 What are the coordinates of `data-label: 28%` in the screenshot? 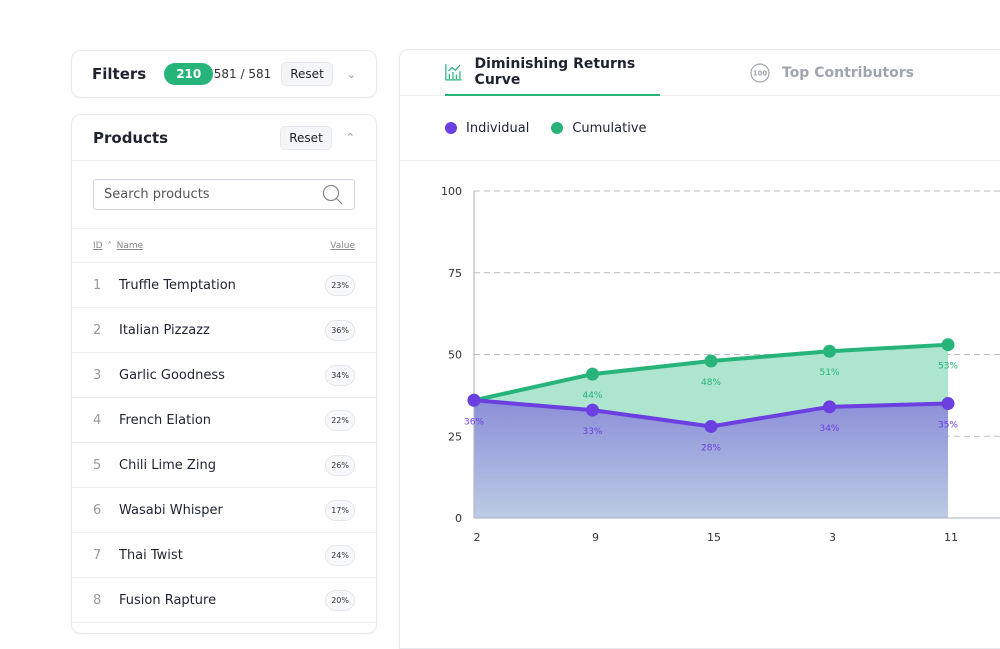 It's located at (711, 448).